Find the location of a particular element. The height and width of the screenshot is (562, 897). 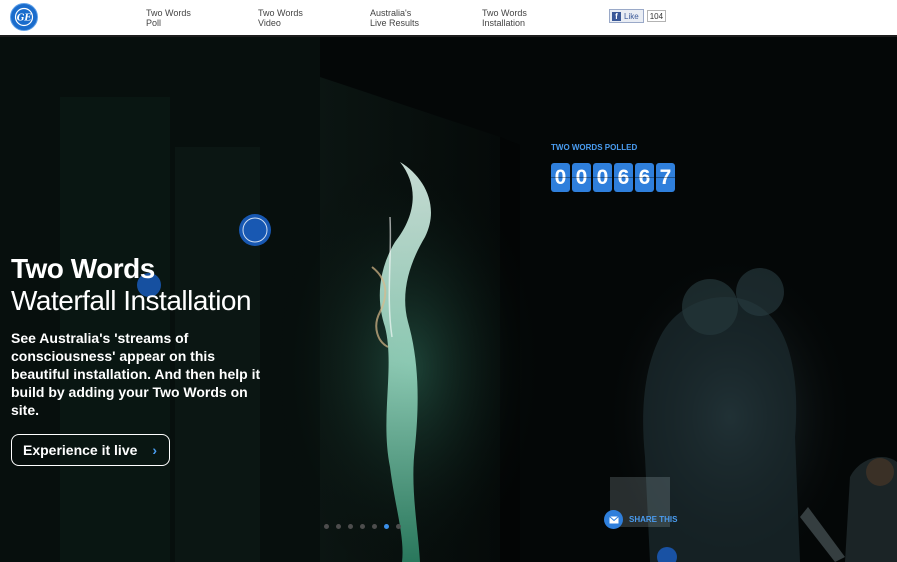

facebook-icon: f is located at coordinates (616, 16).